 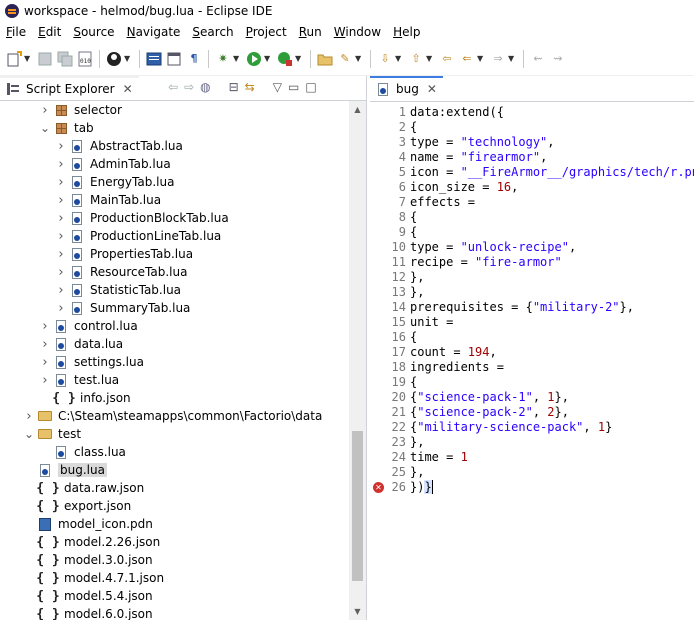 I want to click on maximize-icon: □, so click(x=310, y=87).